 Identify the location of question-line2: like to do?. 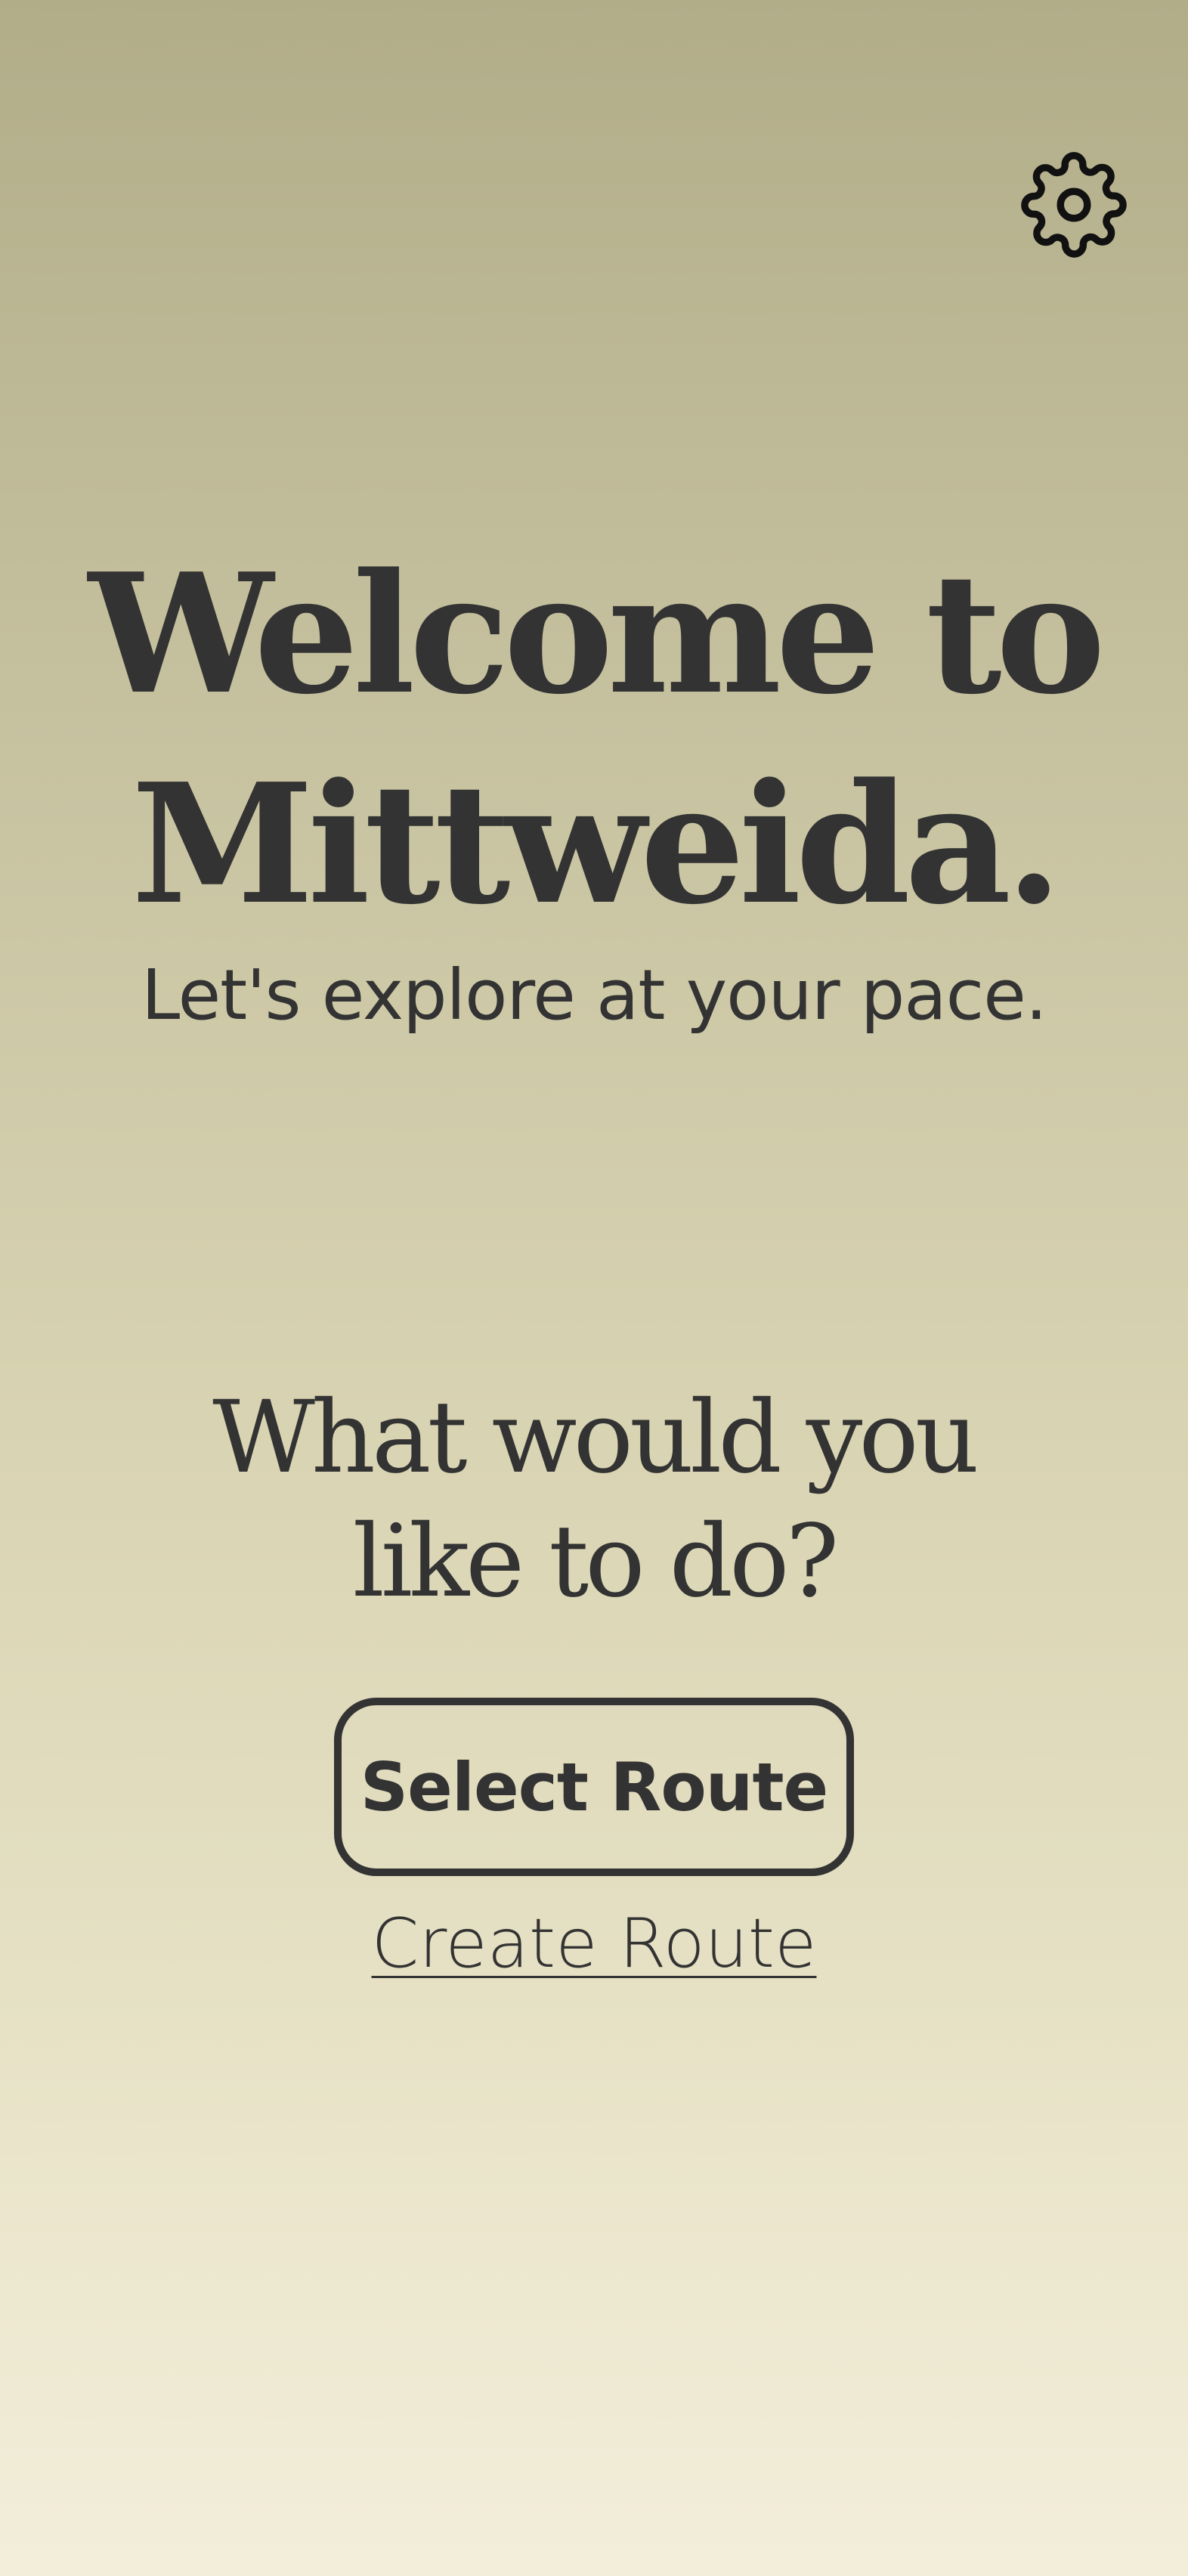
(596, 1561).